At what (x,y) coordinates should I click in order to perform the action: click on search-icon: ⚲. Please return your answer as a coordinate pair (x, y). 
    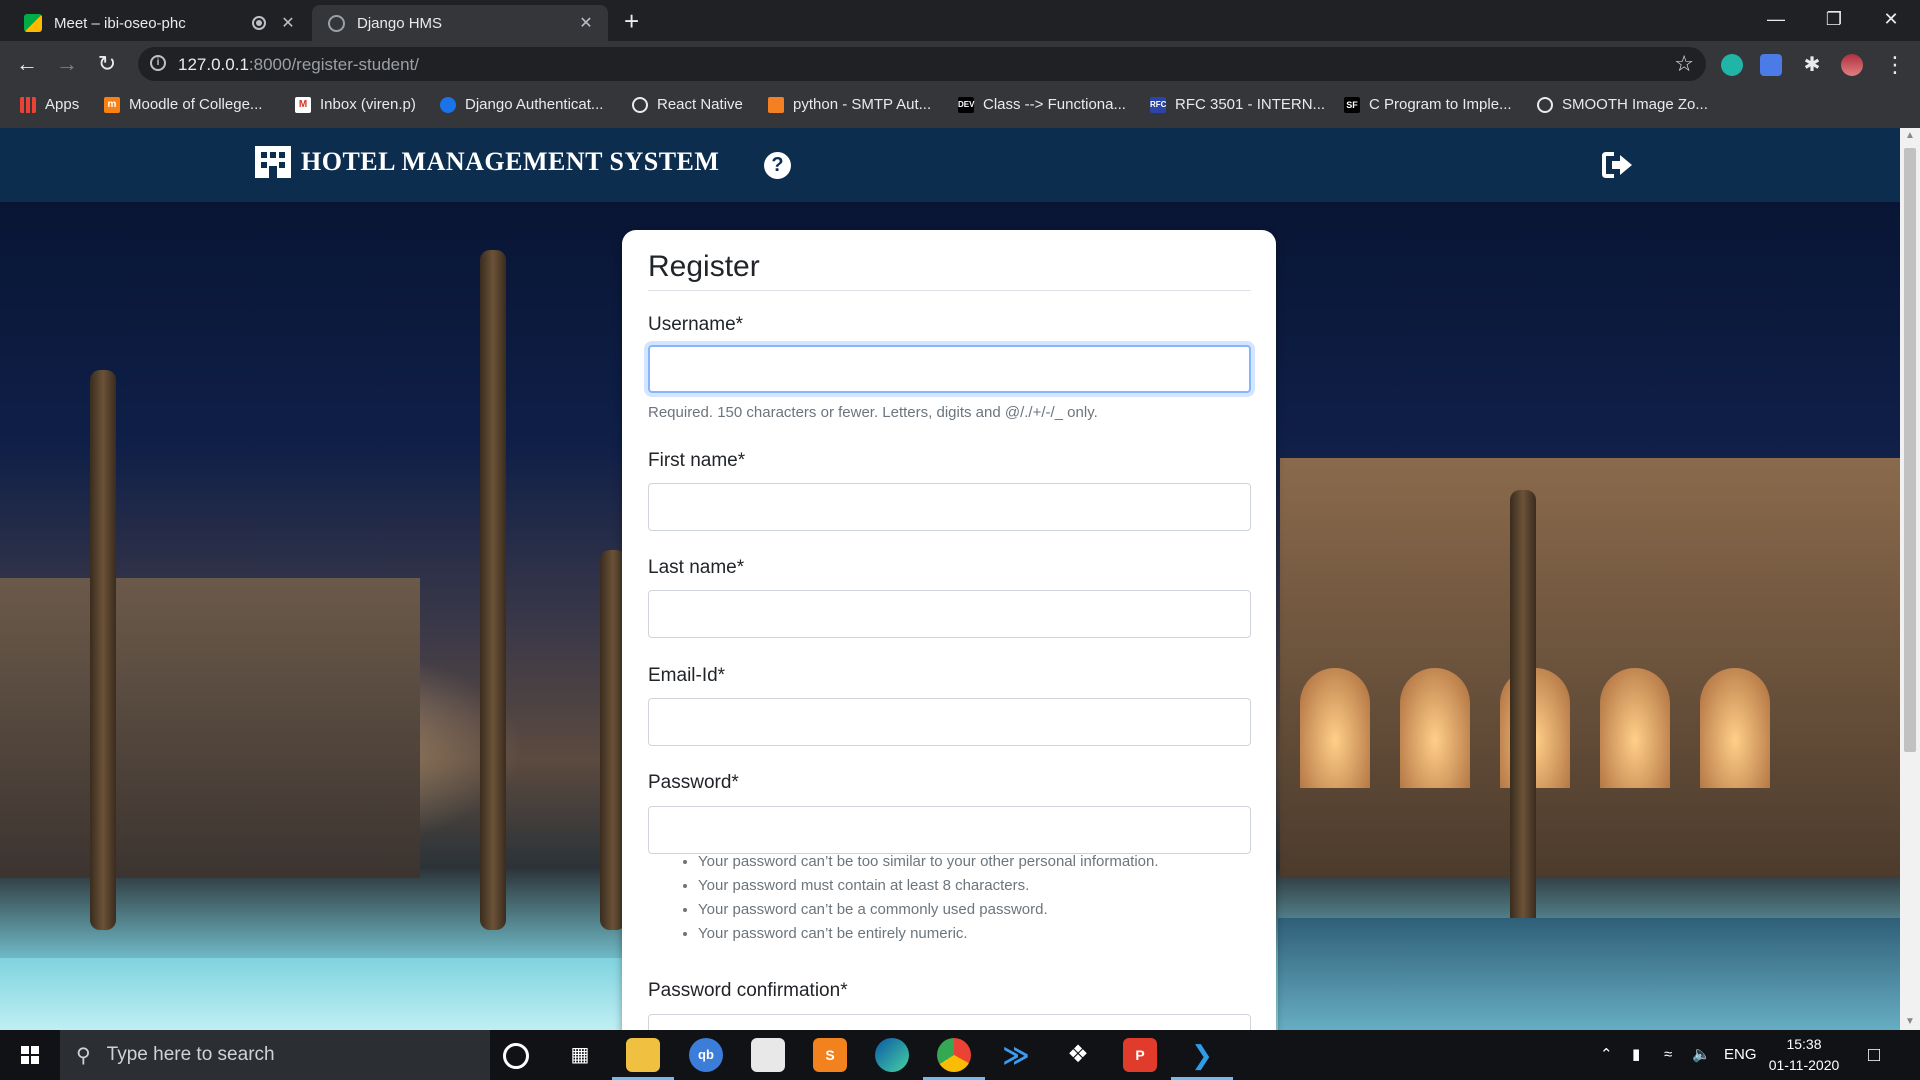
    Looking at the image, I should click on (83, 1055).